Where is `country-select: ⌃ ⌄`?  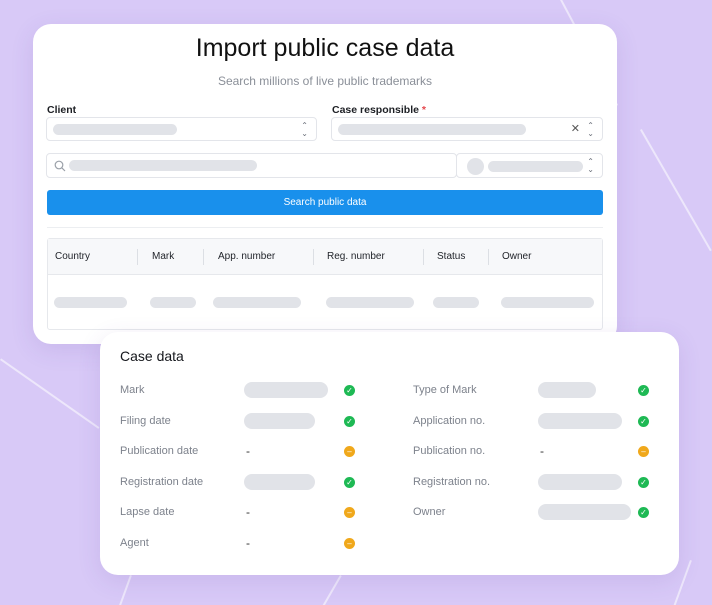
country-select: ⌃ ⌄ is located at coordinates (529, 165).